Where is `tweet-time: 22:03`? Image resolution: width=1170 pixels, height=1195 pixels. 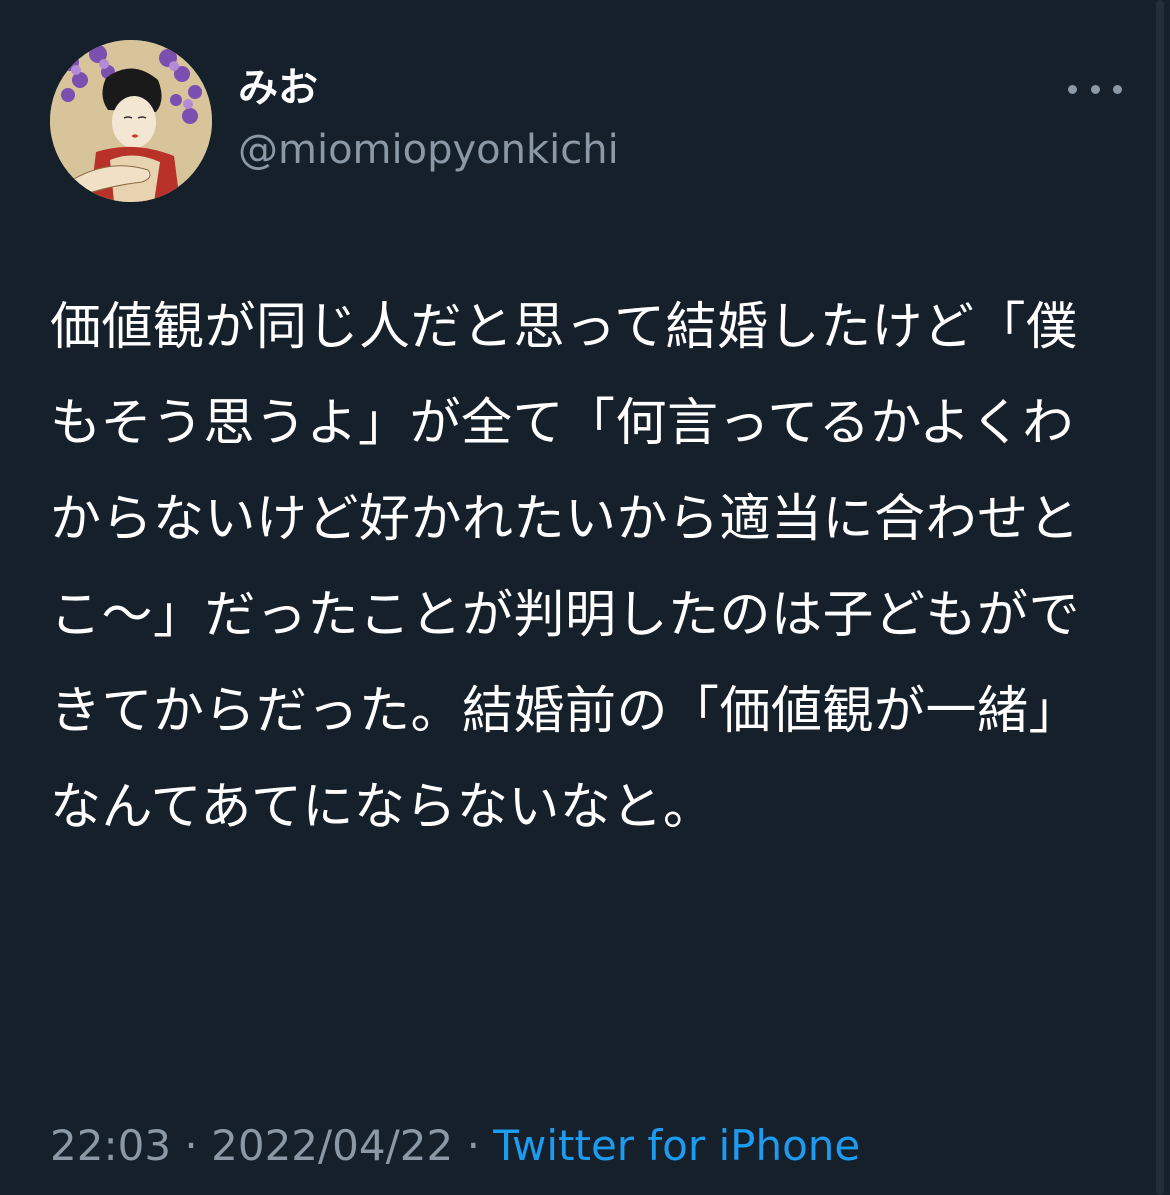
tweet-time: 22:03 is located at coordinates (110, 1145).